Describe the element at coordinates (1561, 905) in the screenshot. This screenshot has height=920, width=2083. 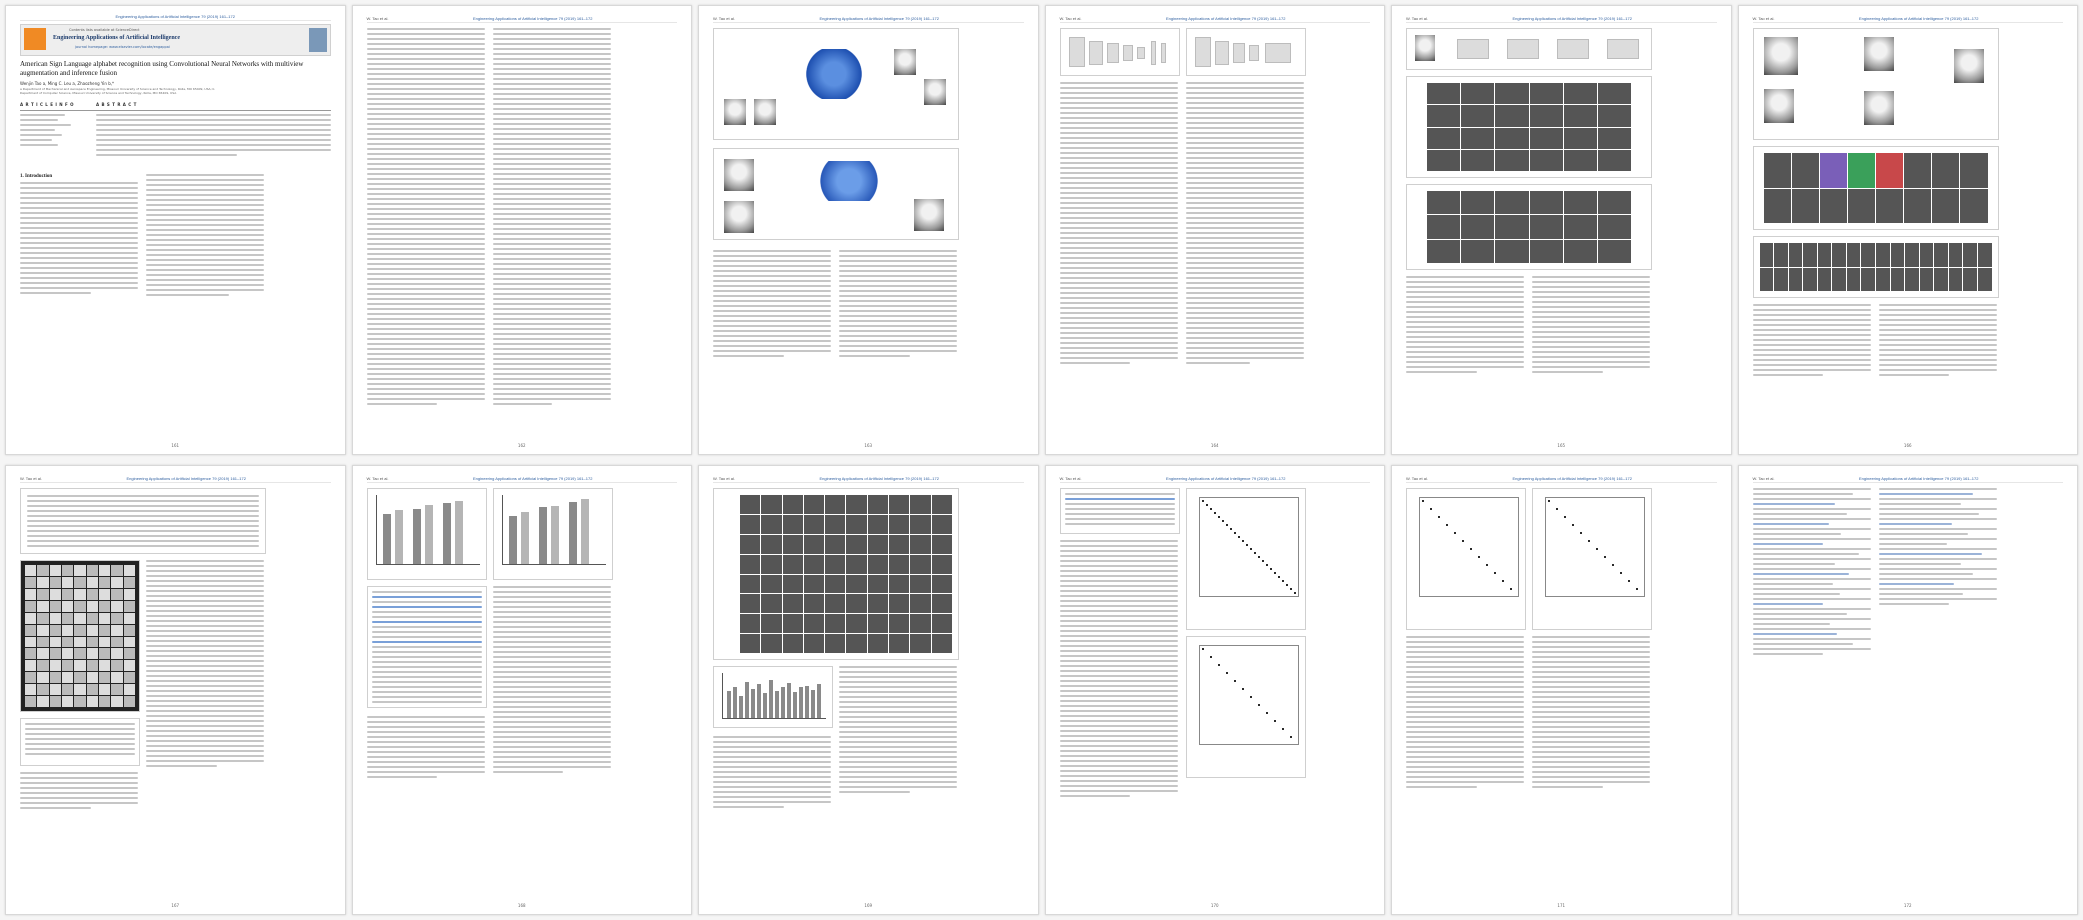
I see `page-number: 171` at that location.